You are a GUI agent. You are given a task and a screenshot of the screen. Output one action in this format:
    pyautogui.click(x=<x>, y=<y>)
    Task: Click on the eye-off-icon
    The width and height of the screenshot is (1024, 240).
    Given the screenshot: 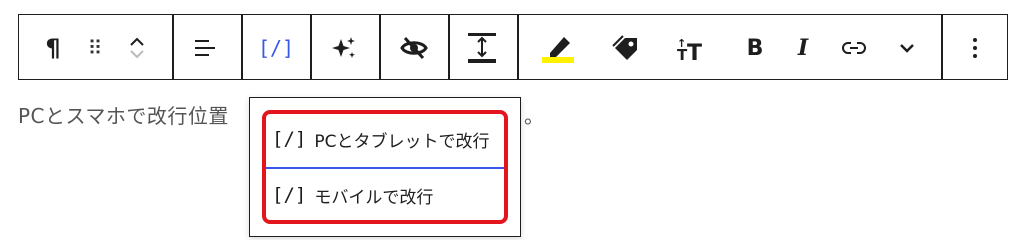 What is the action you would take?
    pyautogui.click(x=414, y=48)
    